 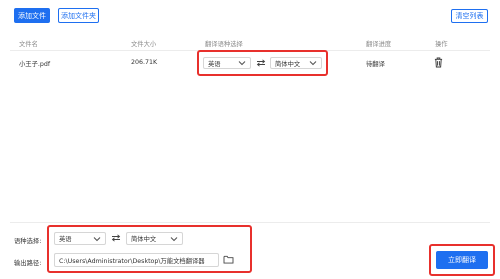 What do you see at coordinates (379, 44) in the screenshot?
I see `header-progress: 翻译进度` at bounding box center [379, 44].